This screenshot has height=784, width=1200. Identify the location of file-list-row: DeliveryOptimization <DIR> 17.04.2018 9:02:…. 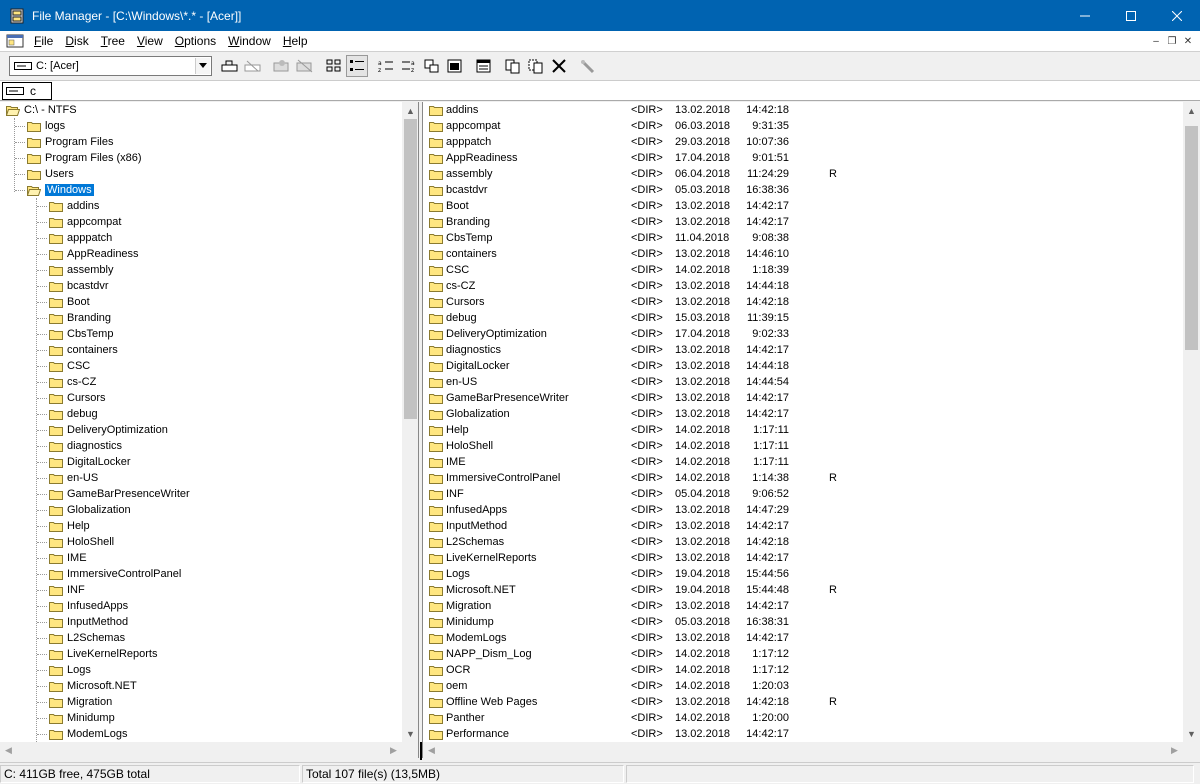
(811, 334).